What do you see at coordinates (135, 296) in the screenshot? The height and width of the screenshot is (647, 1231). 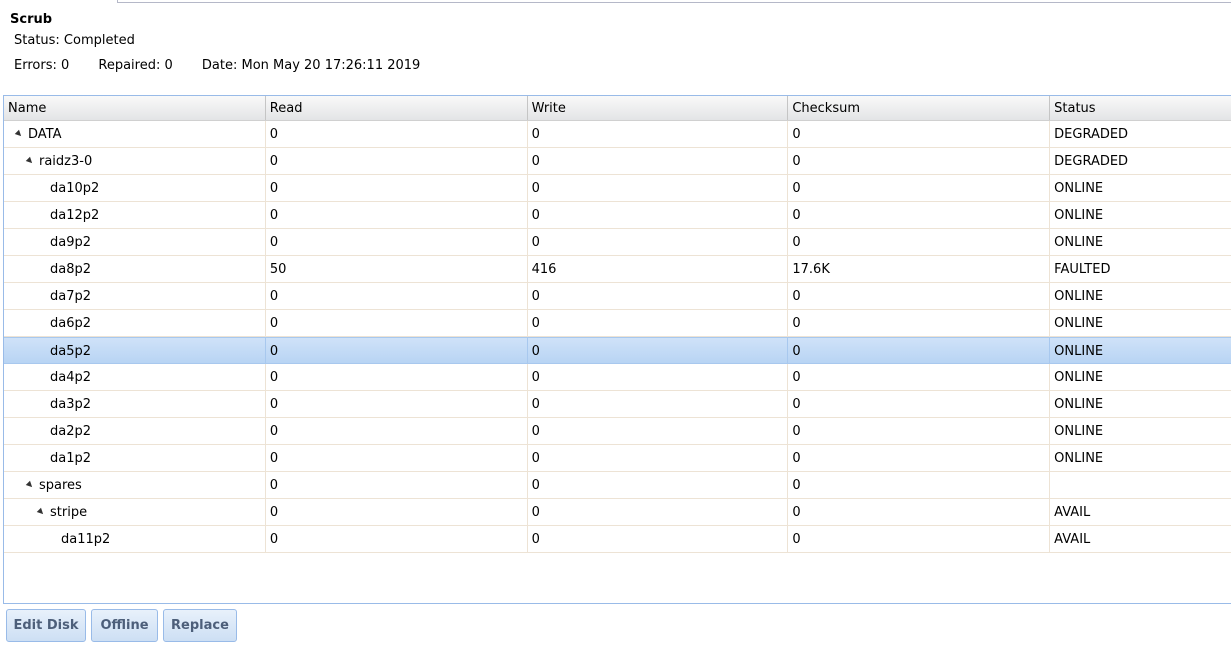 I see `name-cell: da7p2` at bounding box center [135, 296].